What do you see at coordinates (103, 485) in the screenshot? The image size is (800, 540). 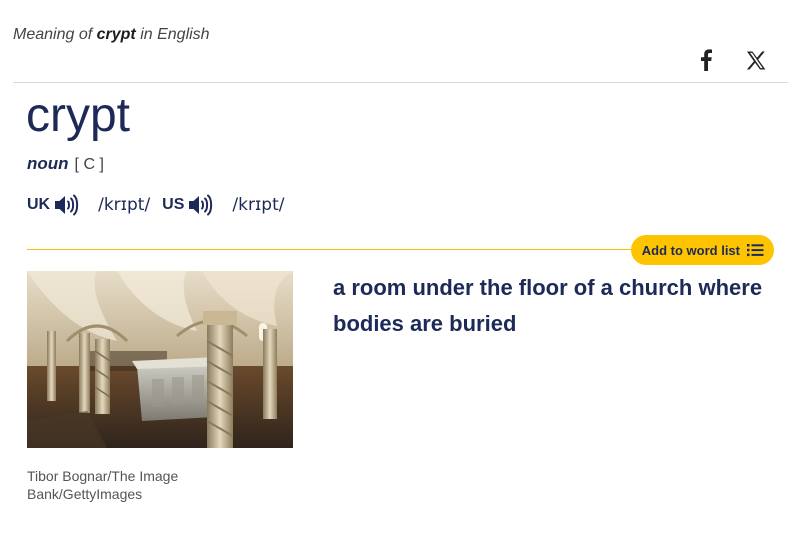 I see `image-credit: Tibor Bognar/The Image Bank/GettyImages` at bounding box center [103, 485].